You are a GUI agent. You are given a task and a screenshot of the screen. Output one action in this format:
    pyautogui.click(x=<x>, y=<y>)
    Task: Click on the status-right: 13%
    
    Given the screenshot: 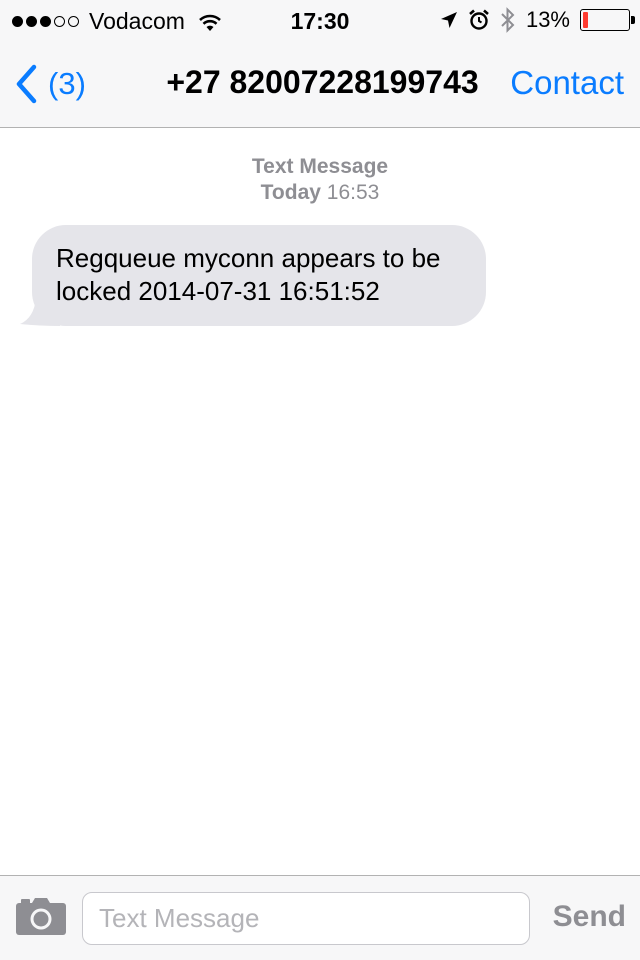 What is the action you would take?
    pyautogui.click(x=537, y=20)
    